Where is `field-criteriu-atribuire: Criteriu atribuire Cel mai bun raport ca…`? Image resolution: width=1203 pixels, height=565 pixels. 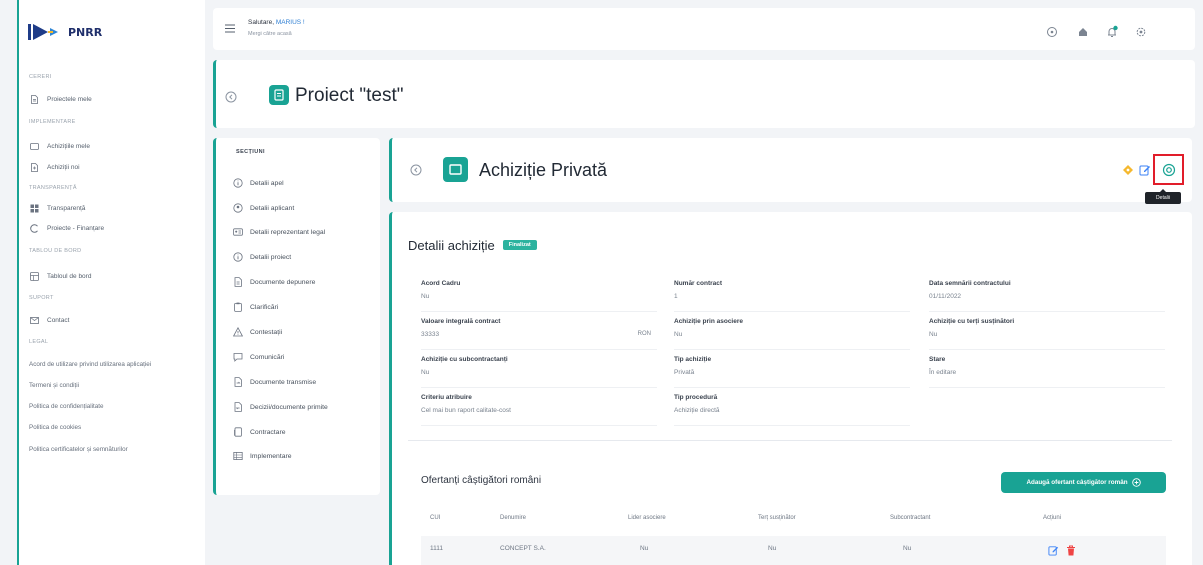 field-criteriu-atribuire: Criteriu atribuire Cel mai bun raport ca… is located at coordinates (539, 410).